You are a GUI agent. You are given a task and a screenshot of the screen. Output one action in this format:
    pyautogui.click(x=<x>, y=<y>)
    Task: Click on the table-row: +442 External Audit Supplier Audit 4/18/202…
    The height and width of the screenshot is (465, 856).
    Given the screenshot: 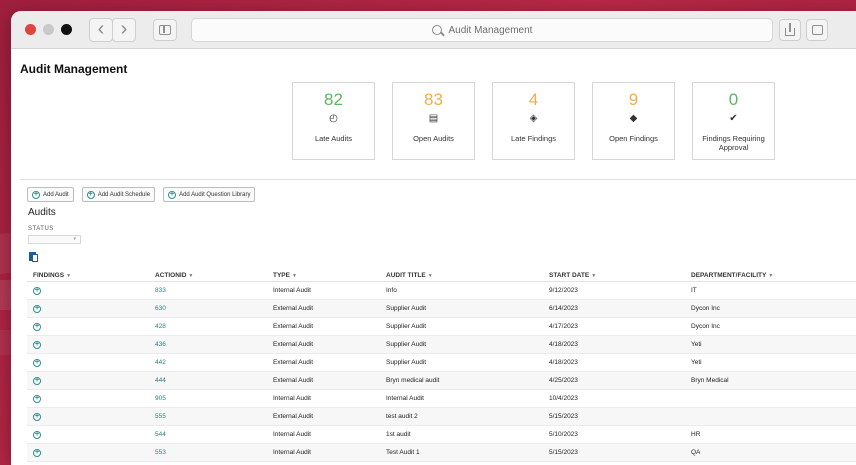 What is the action you would take?
    pyautogui.click(x=441, y=363)
    